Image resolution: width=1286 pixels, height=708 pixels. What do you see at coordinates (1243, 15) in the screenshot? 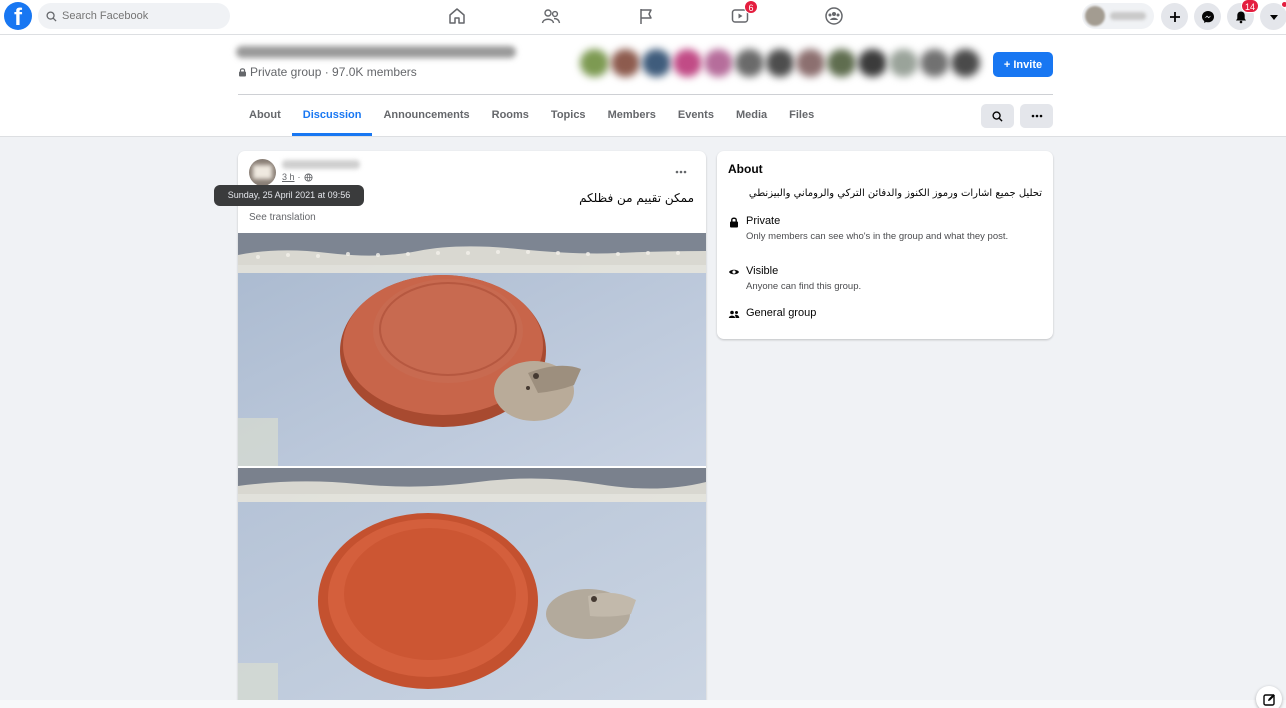
I see `notifications-button: 14` at bounding box center [1243, 15].